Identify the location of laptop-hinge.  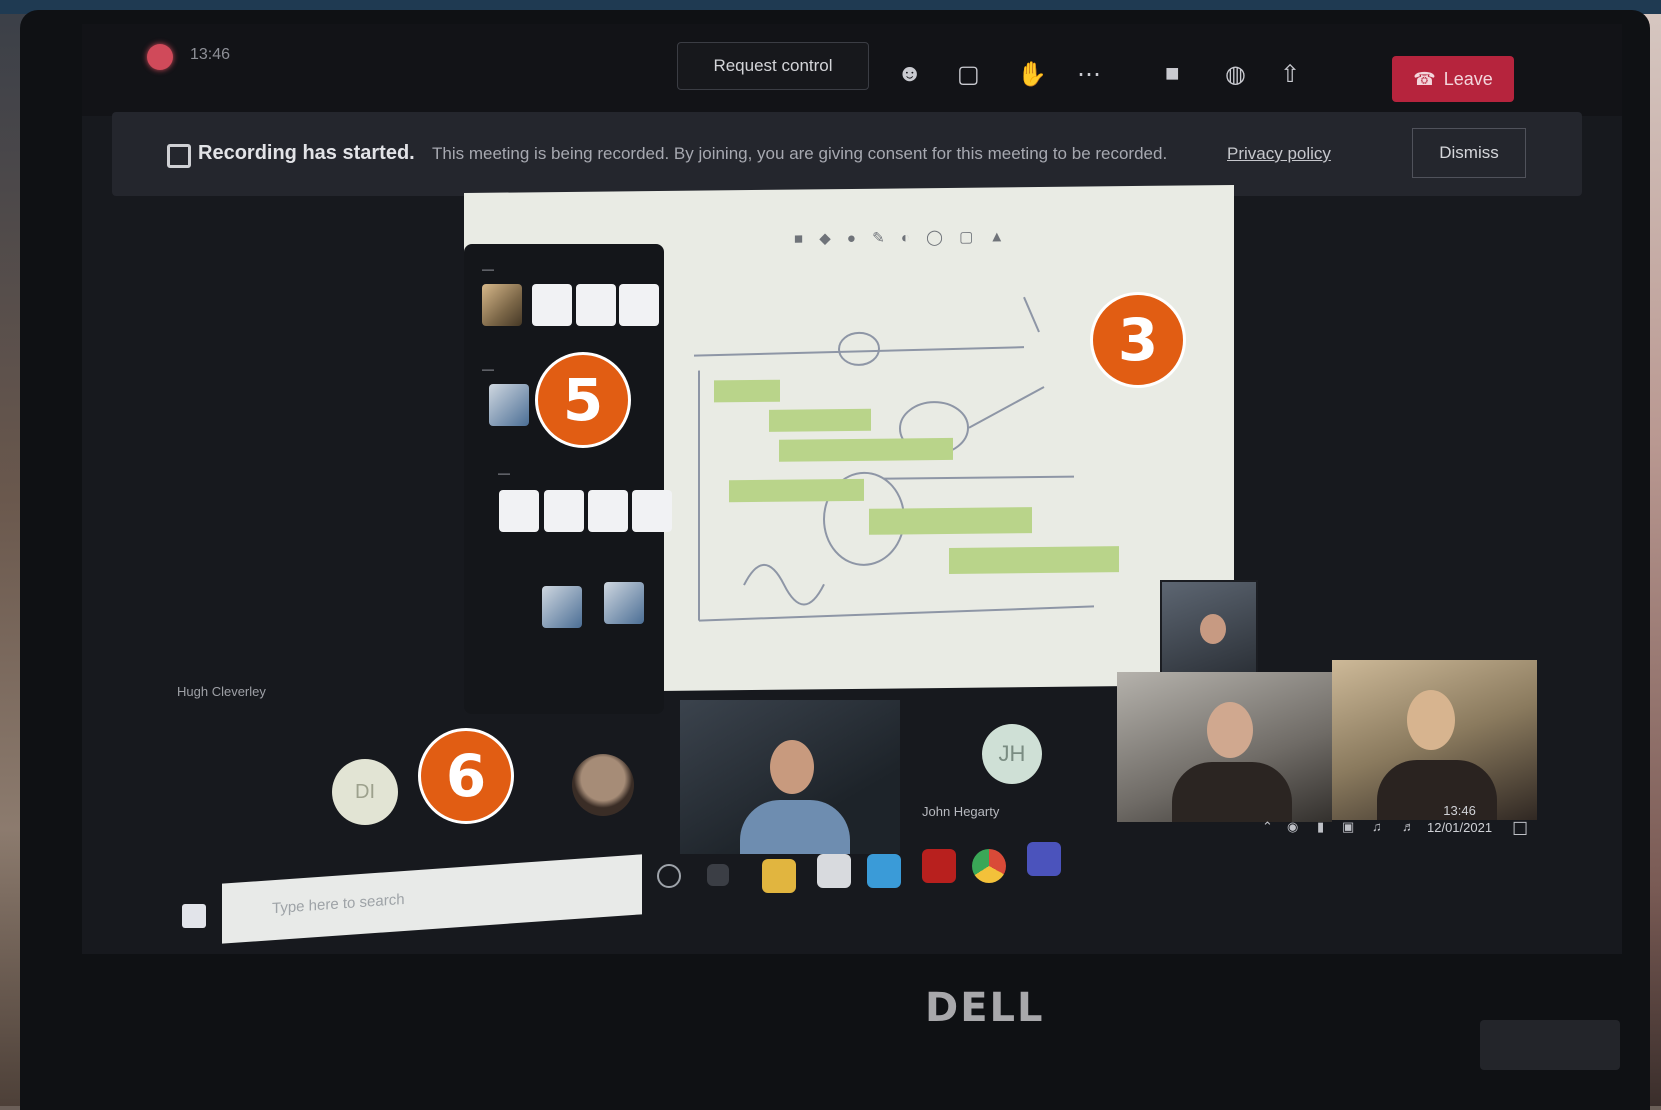
(1550, 1045).